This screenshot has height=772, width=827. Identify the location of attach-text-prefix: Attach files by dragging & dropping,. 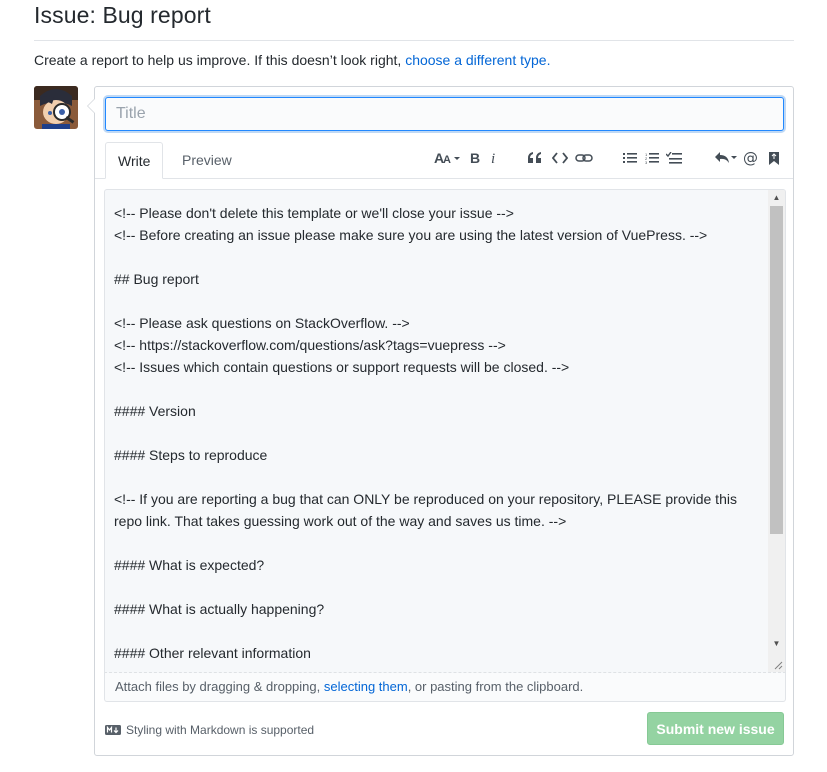
(219, 686).